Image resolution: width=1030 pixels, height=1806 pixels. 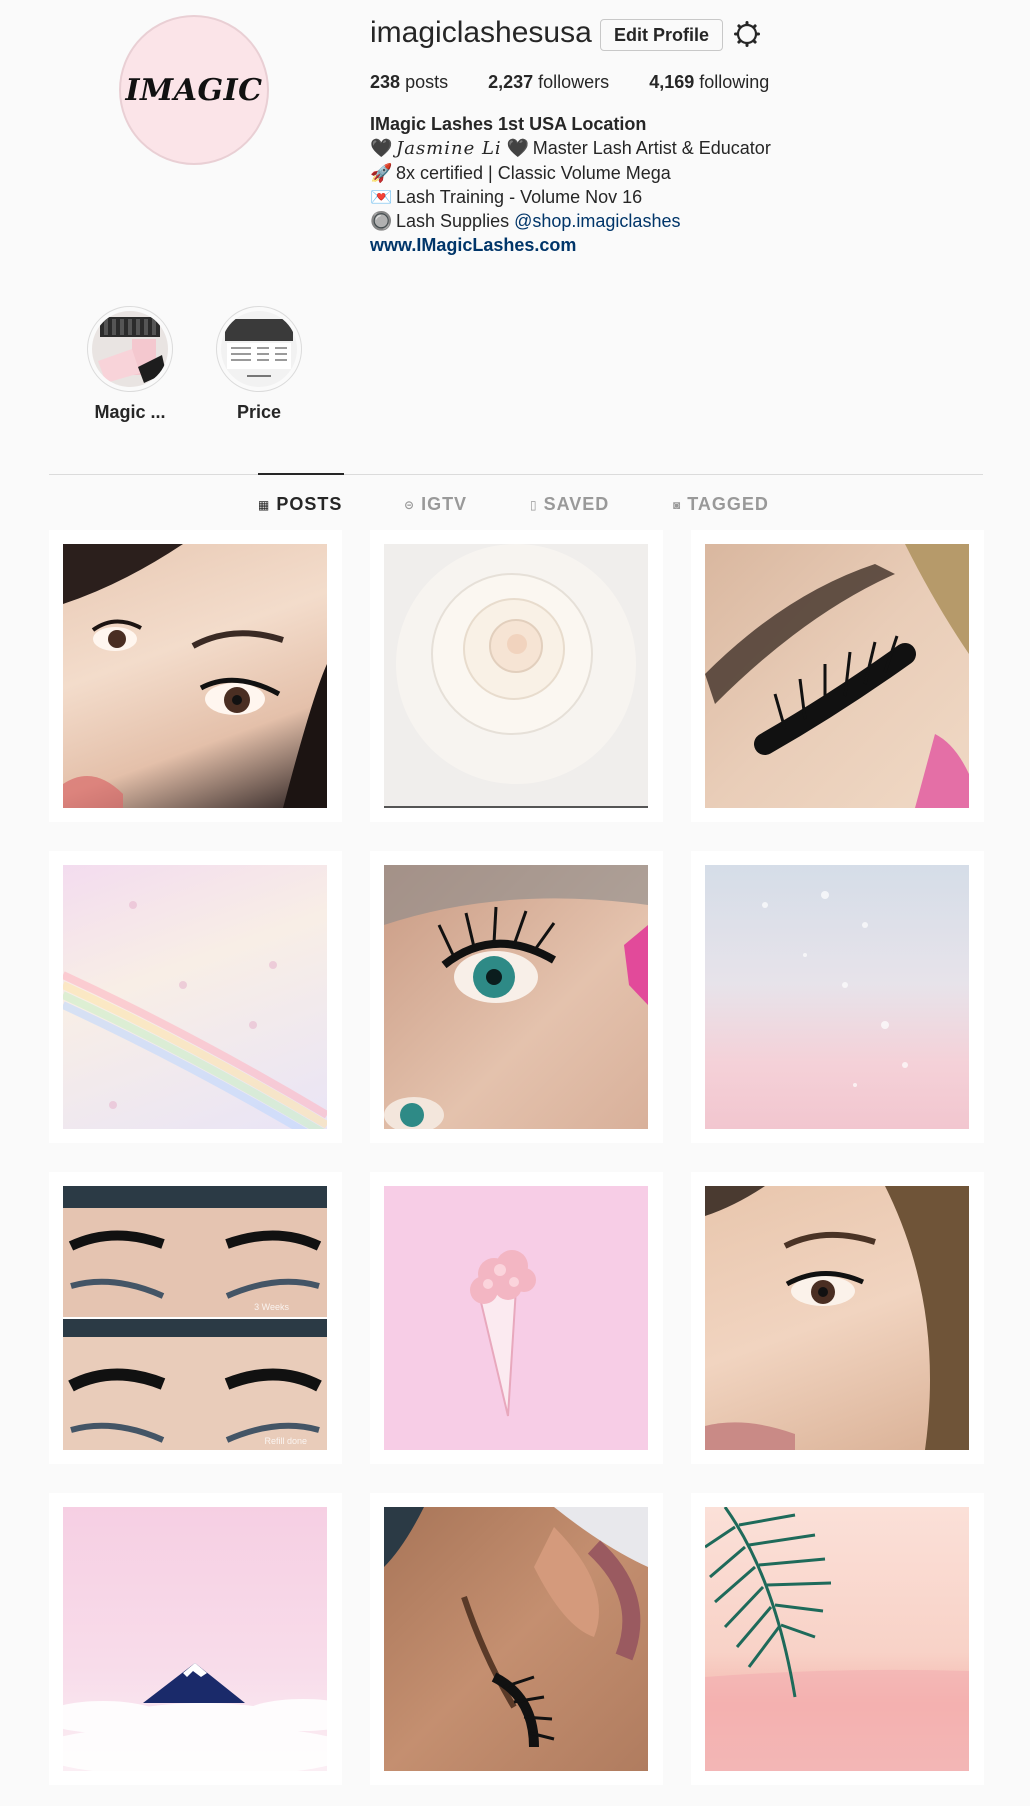 What do you see at coordinates (410, 504) in the screenshot?
I see `igtv-icon: ⊝` at bounding box center [410, 504].